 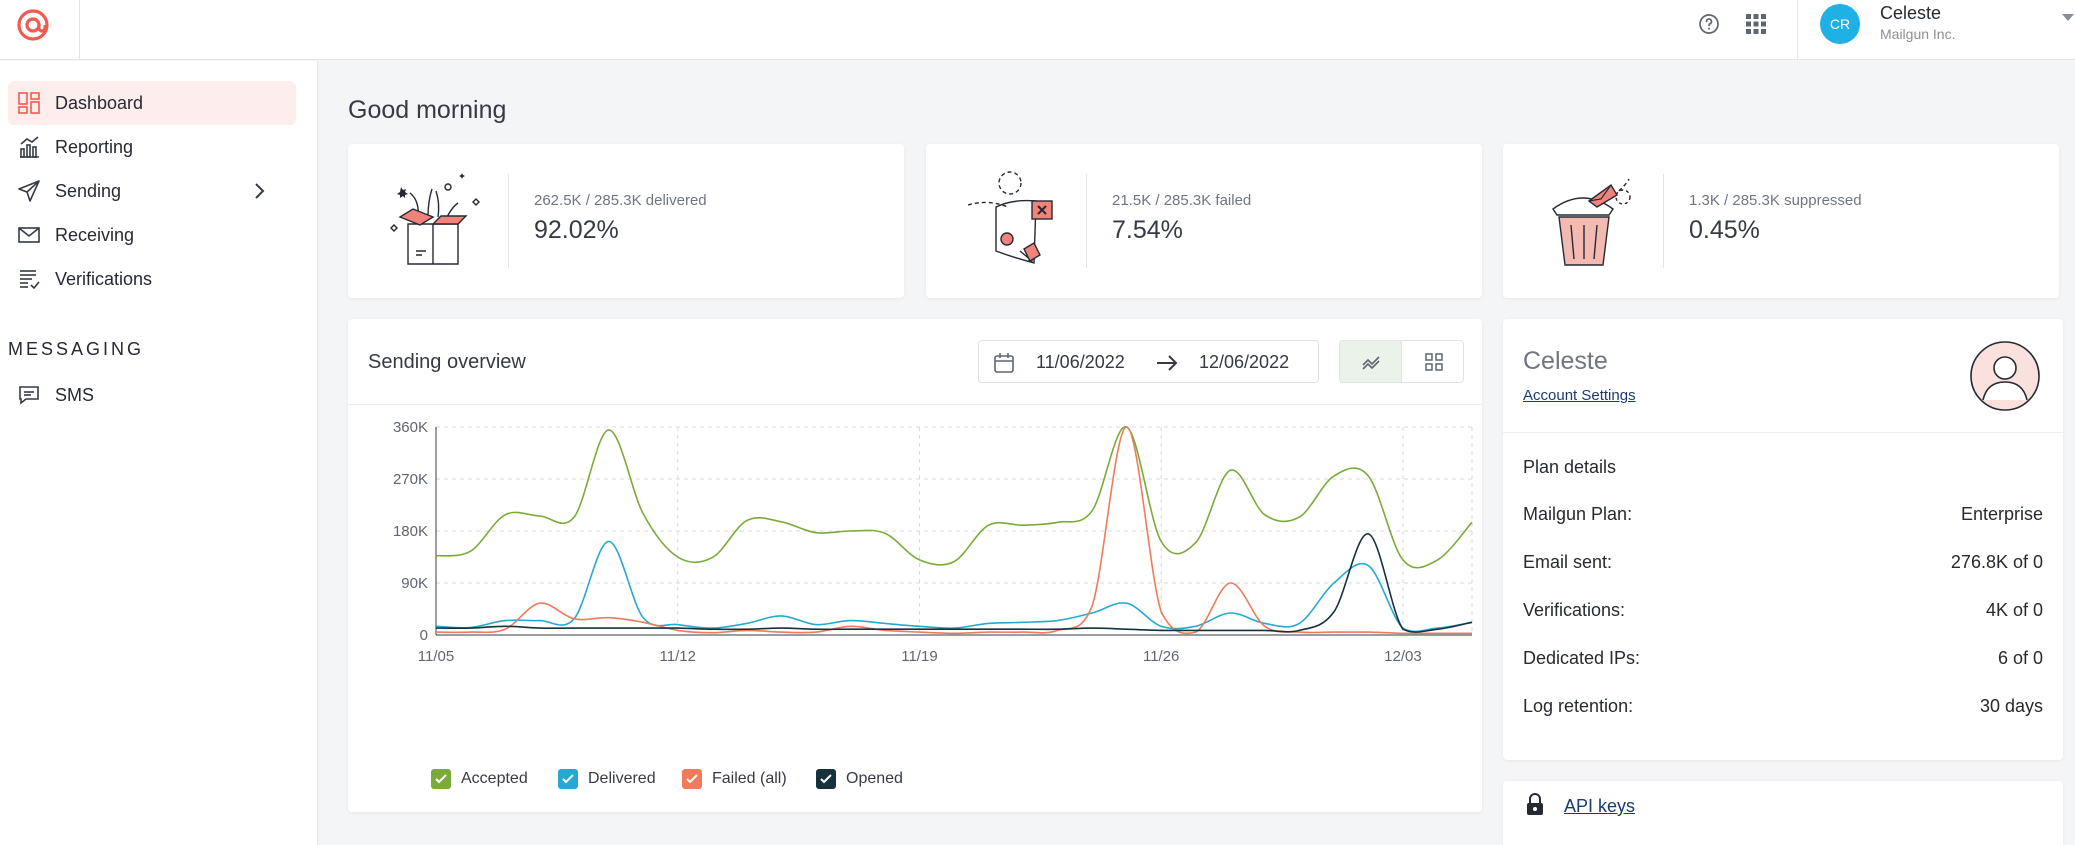 What do you see at coordinates (919, 656) in the screenshot?
I see `x-tick-label: 11/19` at bounding box center [919, 656].